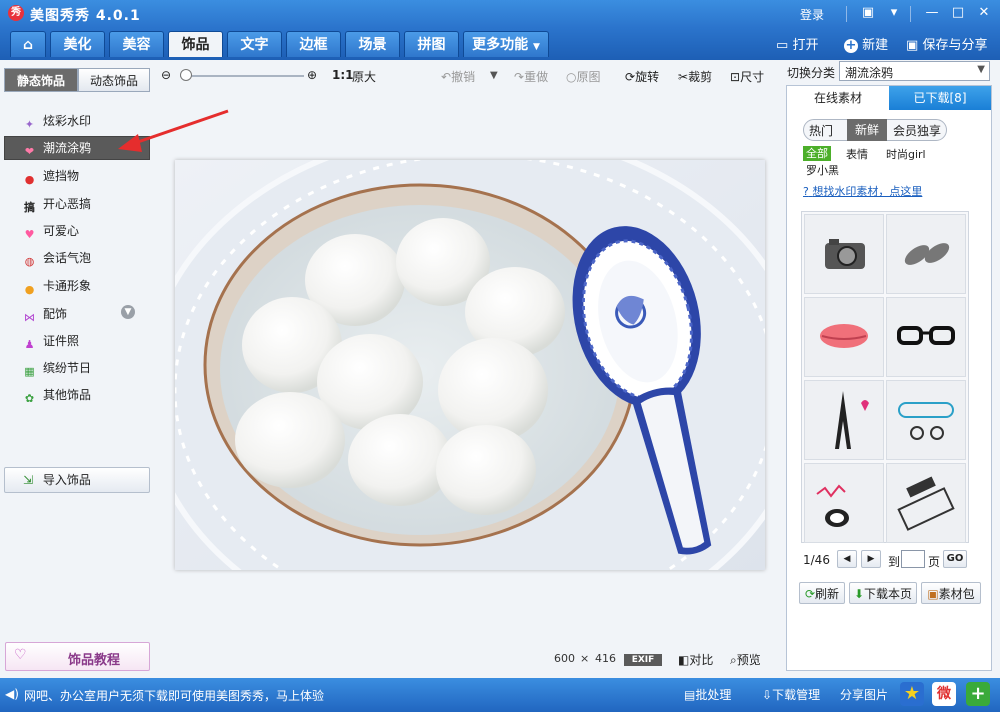  What do you see at coordinates (797, 43) in the screenshot?
I see `open-button: ▭ 打开` at bounding box center [797, 43].